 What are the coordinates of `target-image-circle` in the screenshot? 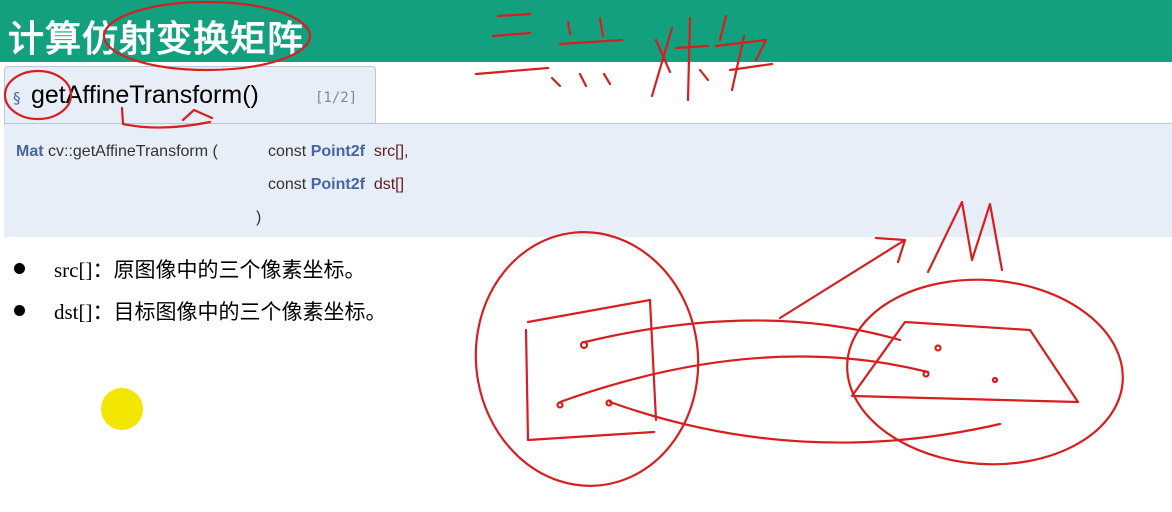 It's located at (985, 372).